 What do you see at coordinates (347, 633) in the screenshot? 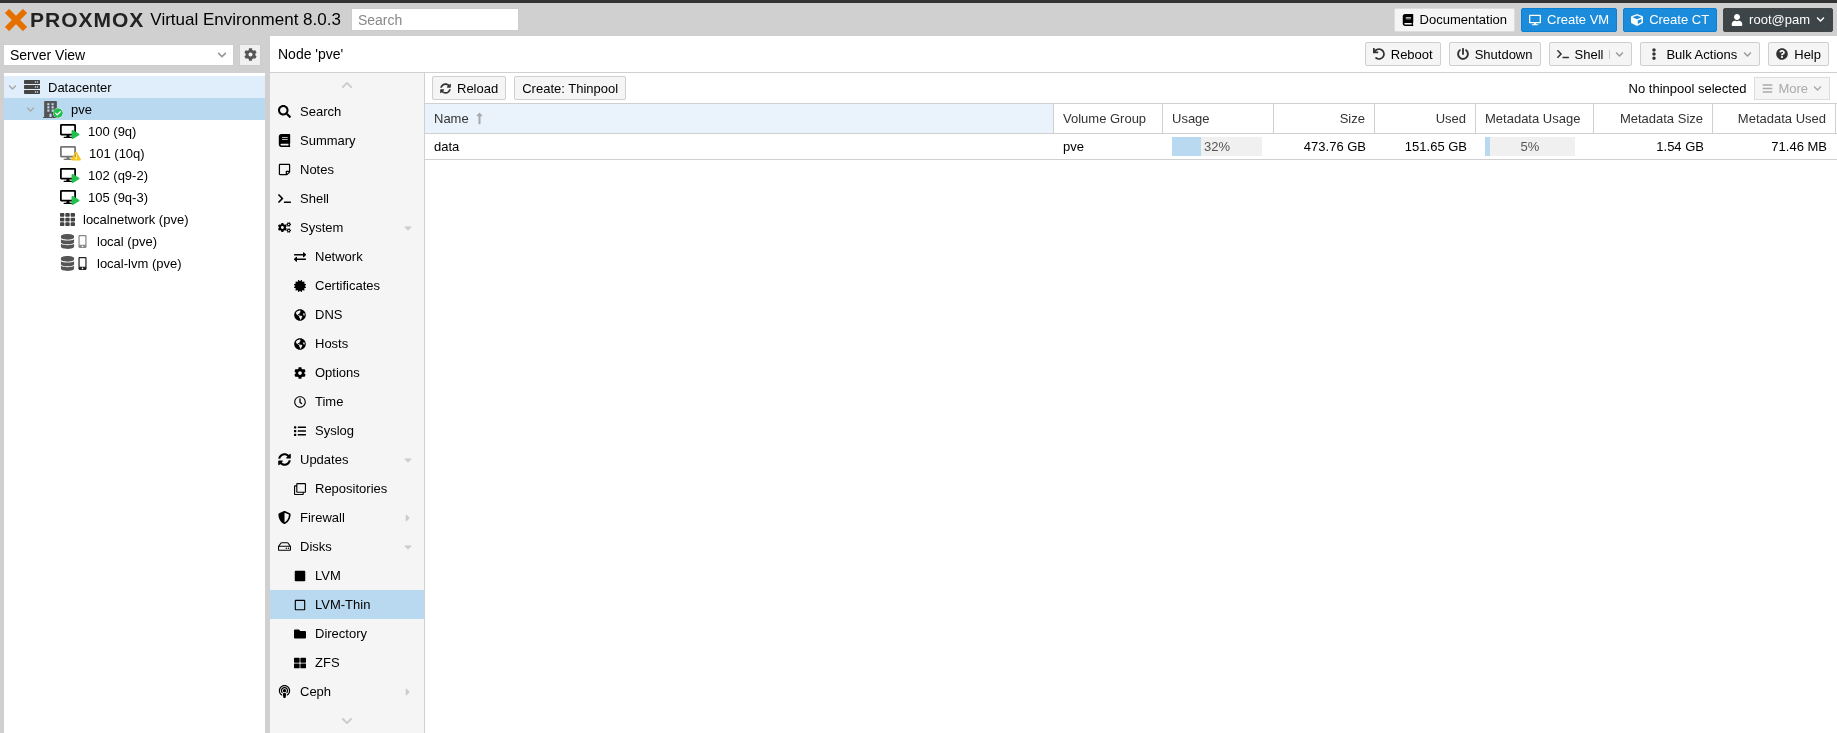
I see `nav-item: Directory` at bounding box center [347, 633].